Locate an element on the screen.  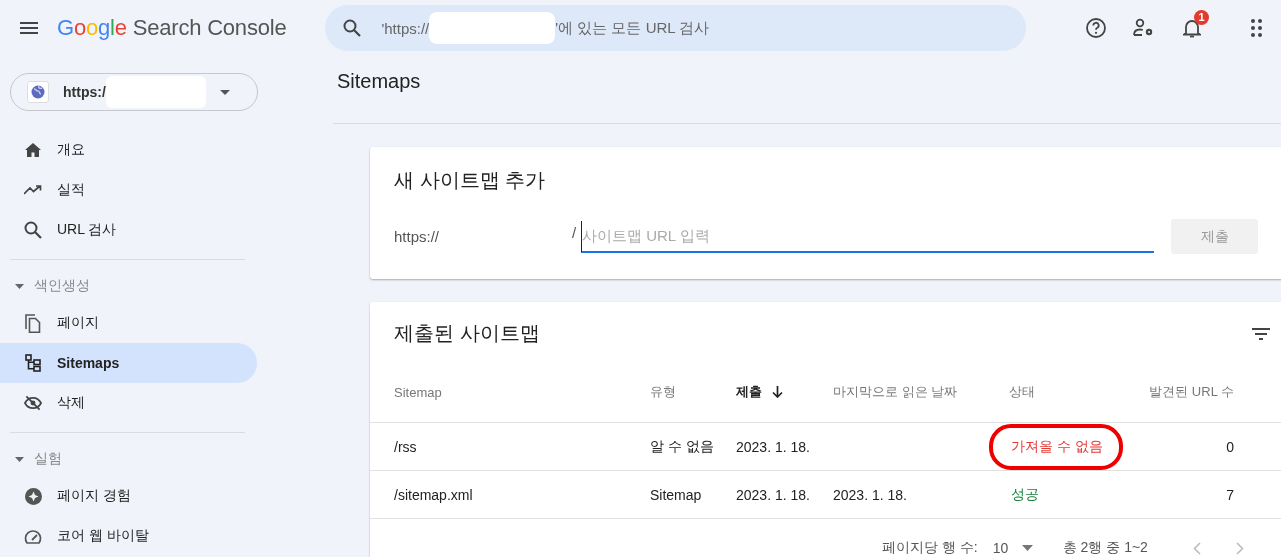
column-header: 유형 is located at coordinates (693, 392).